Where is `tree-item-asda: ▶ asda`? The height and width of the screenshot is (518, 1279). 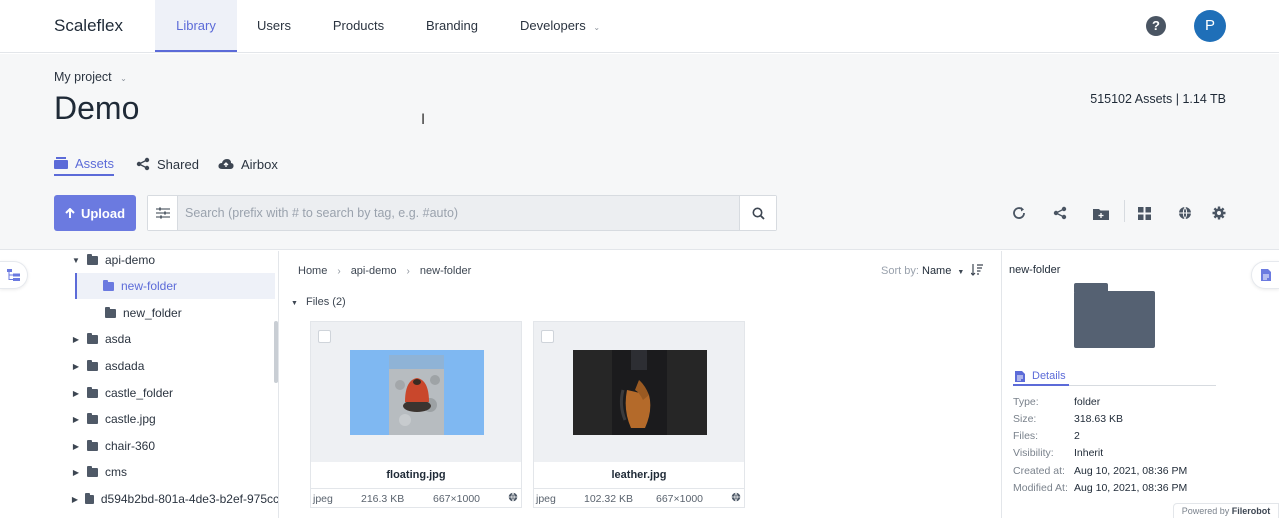 tree-item-asda: ▶ asda is located at coordinates (154, 339).